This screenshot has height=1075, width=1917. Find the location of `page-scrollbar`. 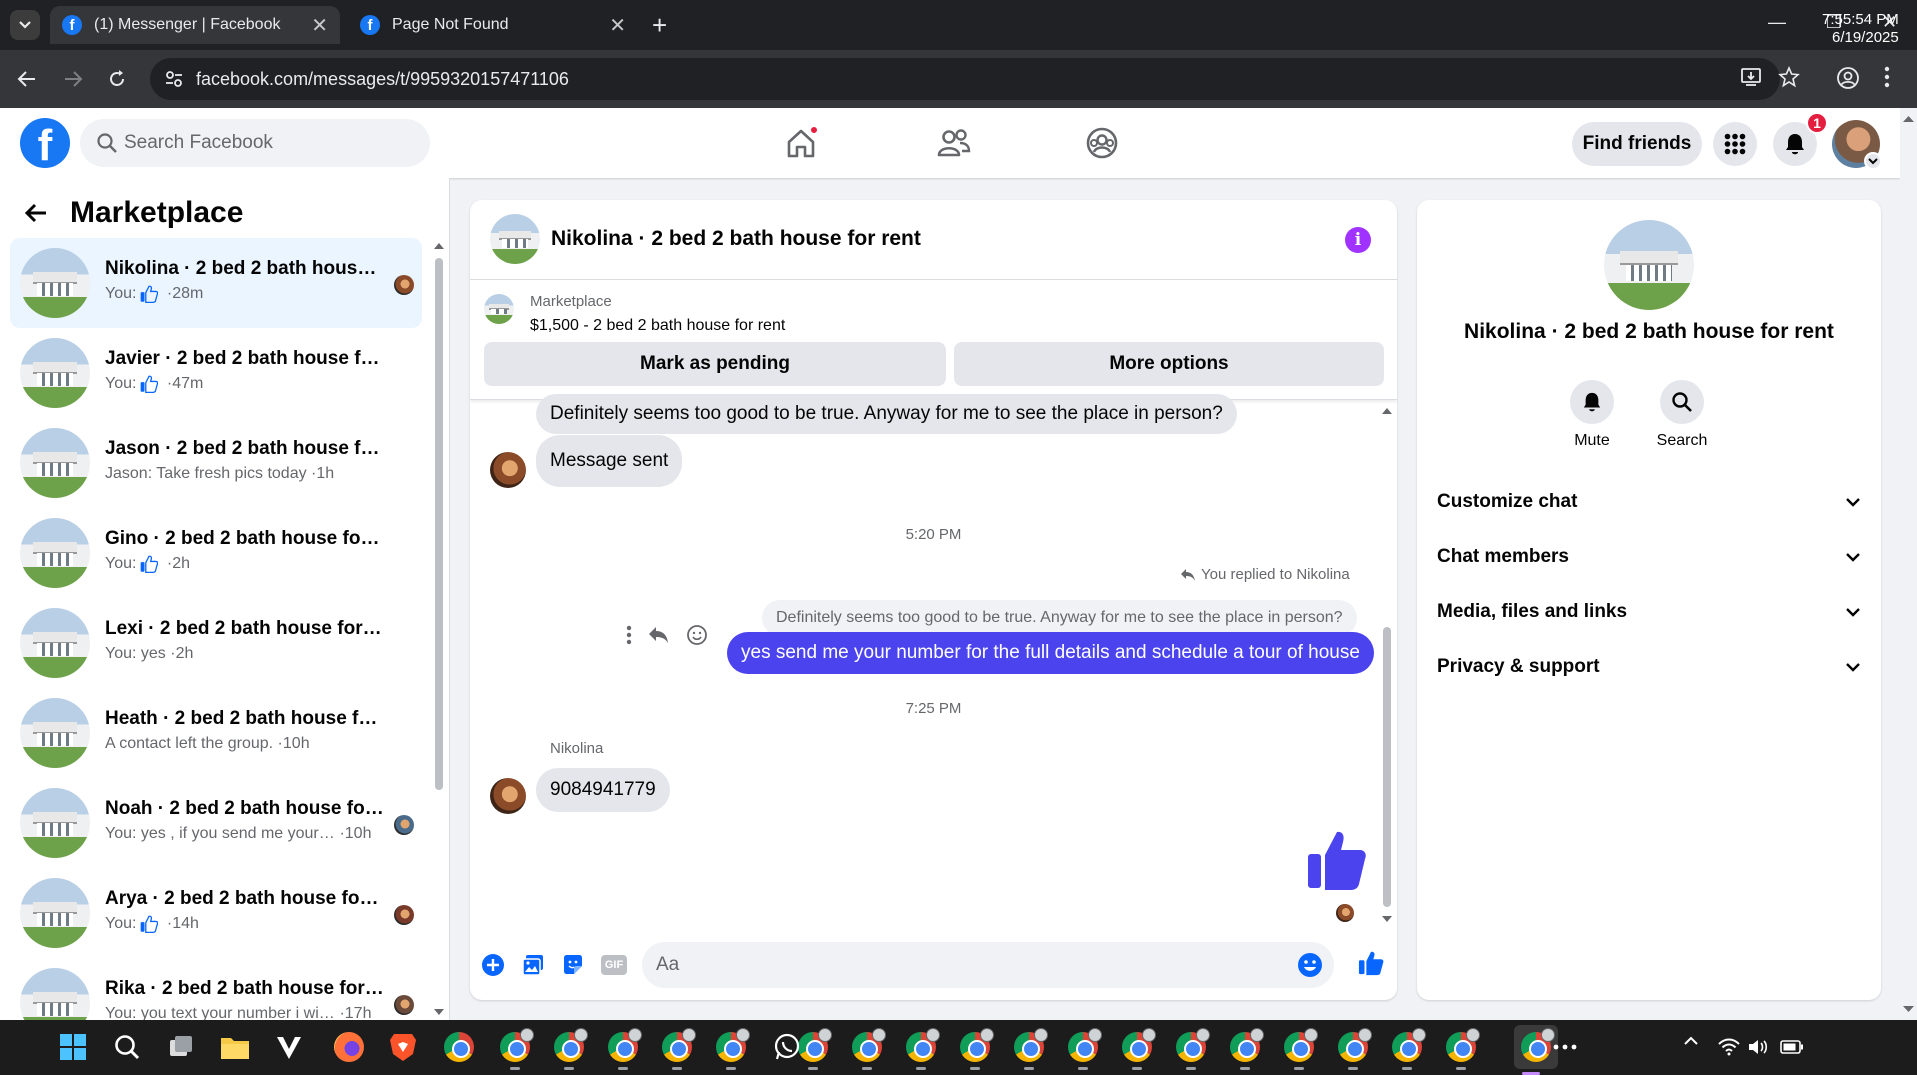

page-scrollbar is located at coordinates (1908, 564).